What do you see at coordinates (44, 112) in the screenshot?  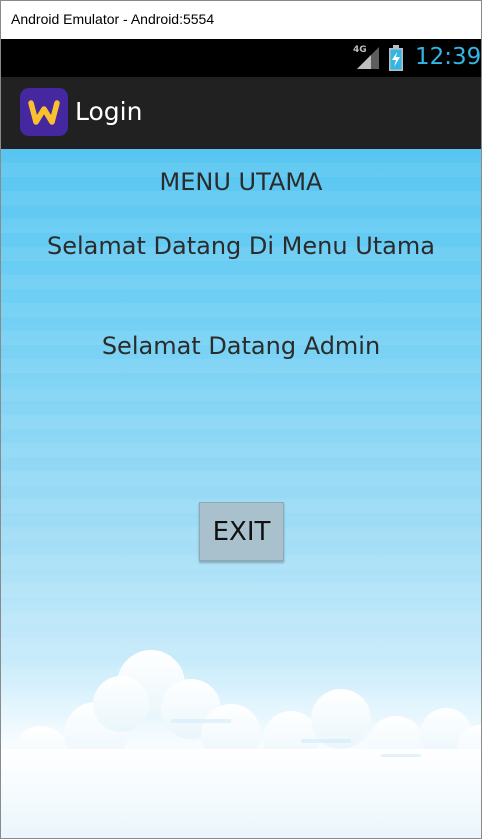 I see `app-logo-icon` at bounding box center [44, 112].